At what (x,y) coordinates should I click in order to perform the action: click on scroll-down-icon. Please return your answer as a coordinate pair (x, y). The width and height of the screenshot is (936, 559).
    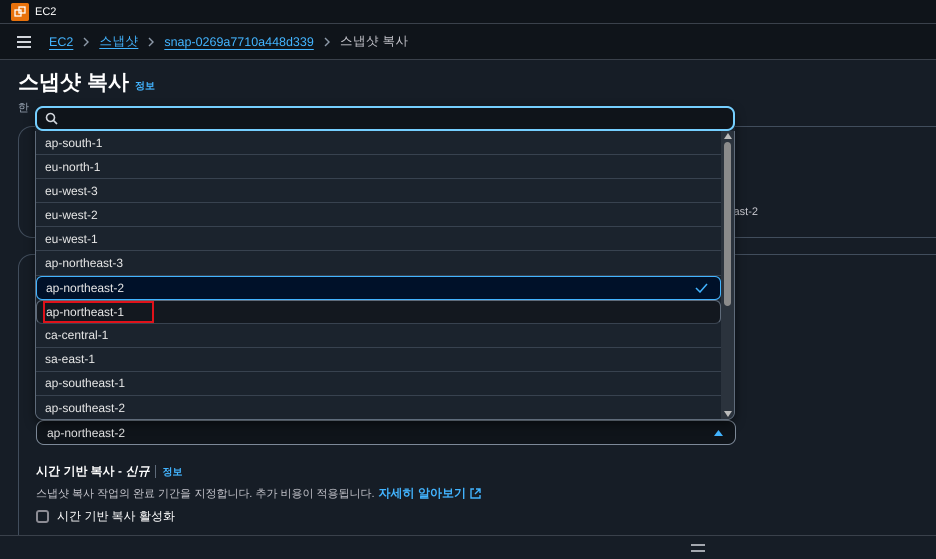
    Looking at the image, I should click on (728, 414).